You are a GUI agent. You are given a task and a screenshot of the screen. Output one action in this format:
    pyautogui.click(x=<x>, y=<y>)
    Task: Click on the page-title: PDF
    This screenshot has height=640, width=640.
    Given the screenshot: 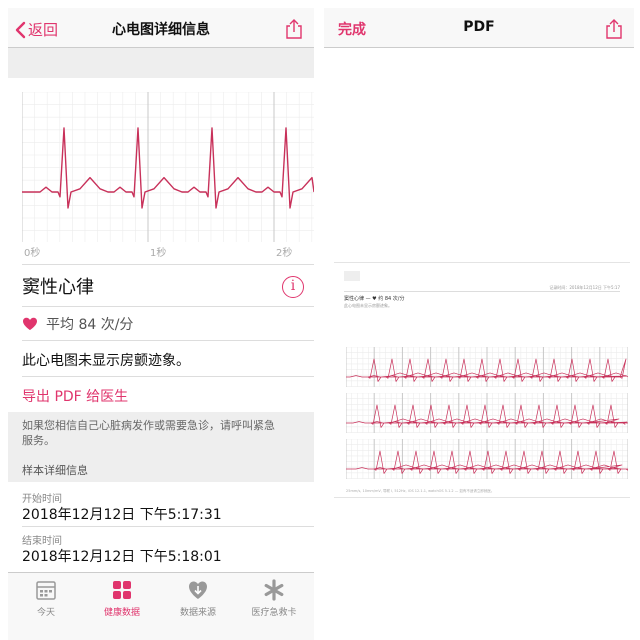 What is the action you would take?
    pyautogui.click(x=479, y=27)
    